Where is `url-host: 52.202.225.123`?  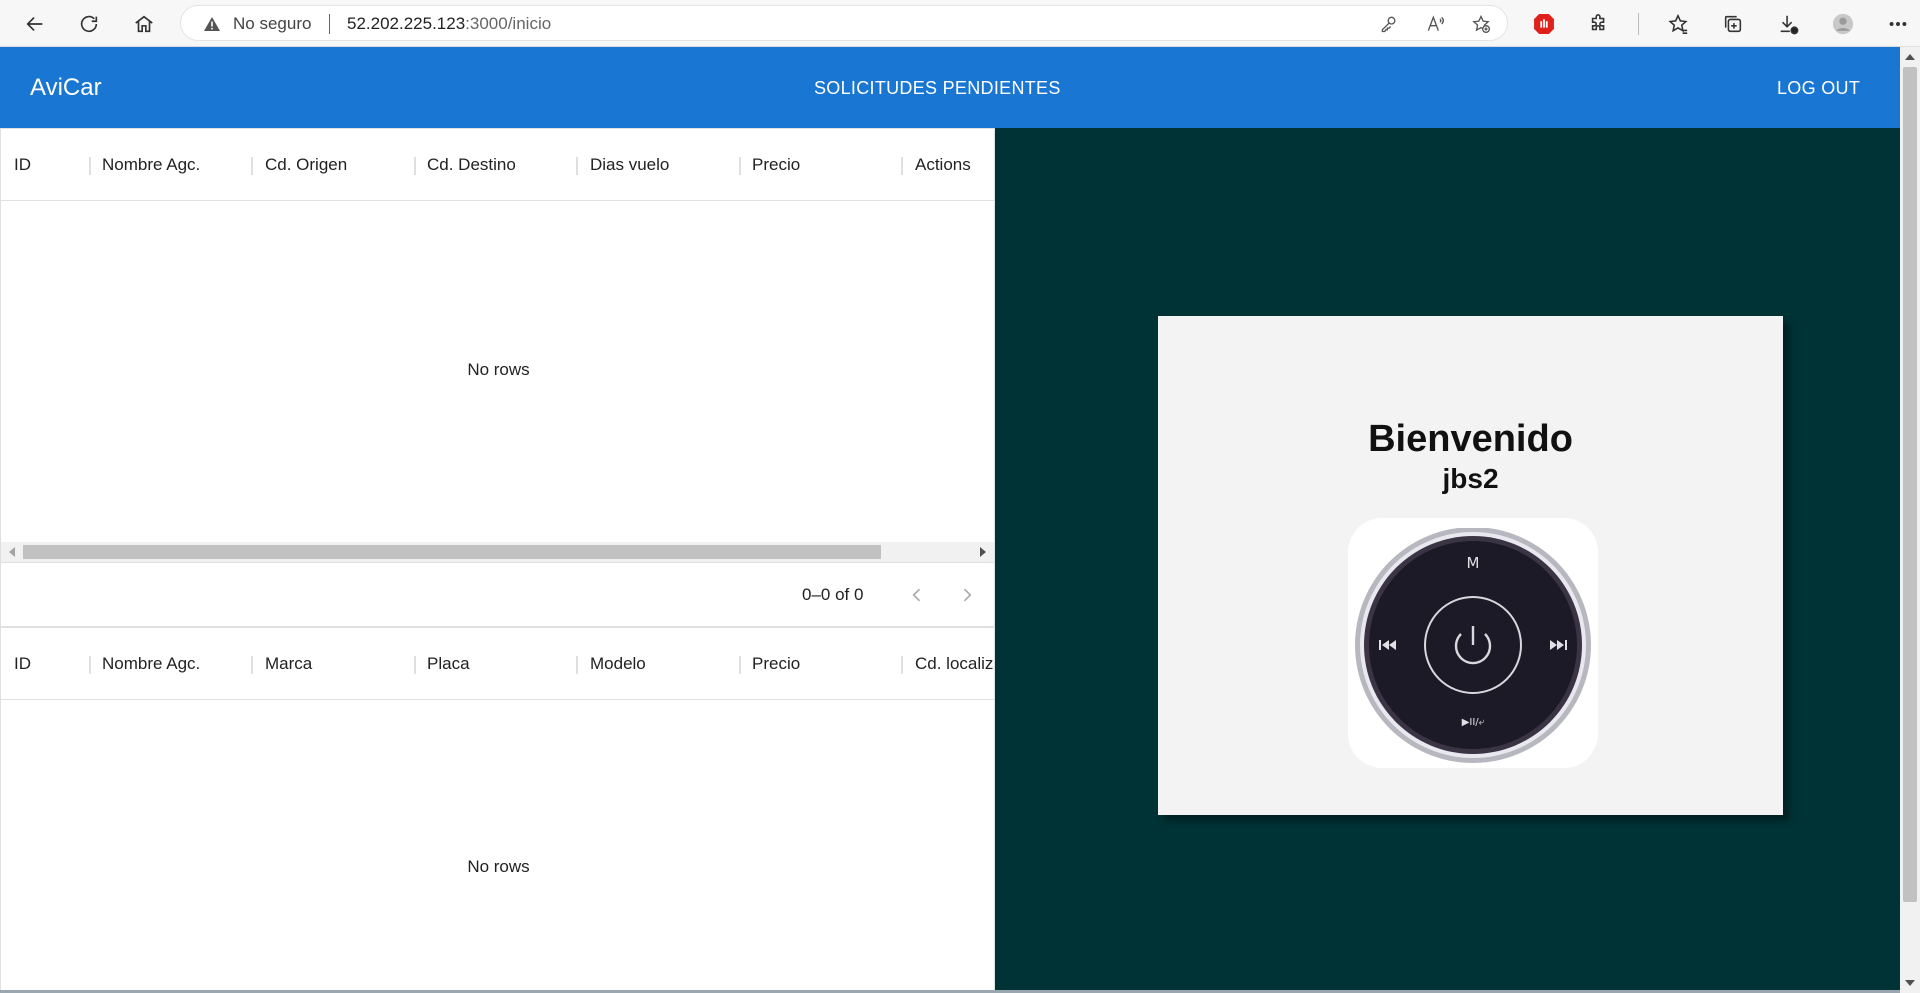 url-host: 52.202.225.123 is located at coordinates (406, 23).